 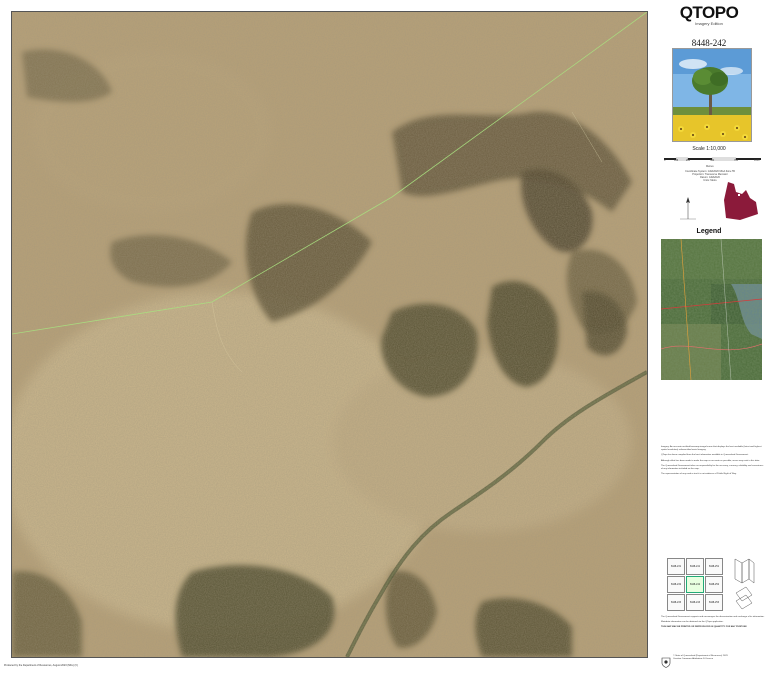 What do you see at coordinates (665, 160) in the screenshot?
I see `scale-tick: 0` at bounding box center [665, 160].